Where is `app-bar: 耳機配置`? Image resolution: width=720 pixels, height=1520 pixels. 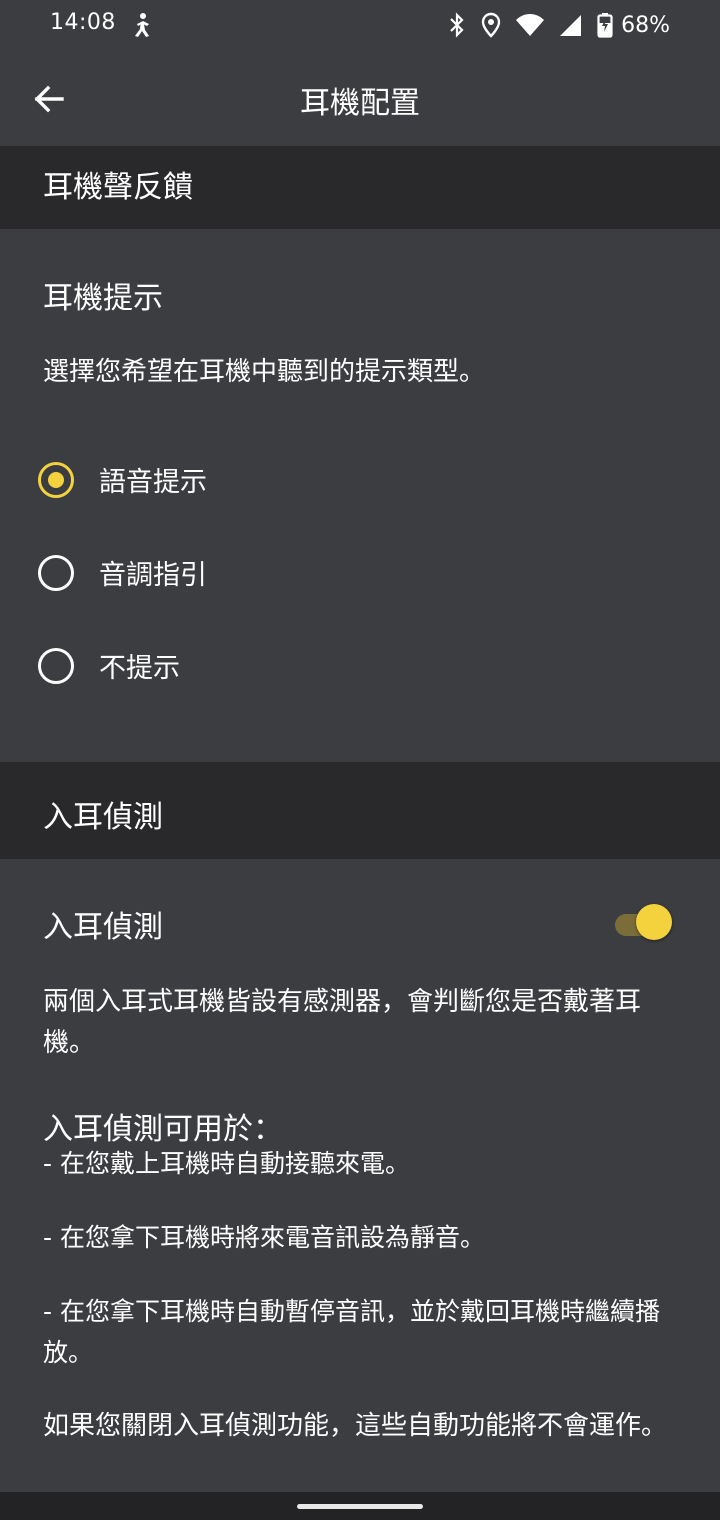
app-bar: 耳機配置 is located at coordinates (360, 99).